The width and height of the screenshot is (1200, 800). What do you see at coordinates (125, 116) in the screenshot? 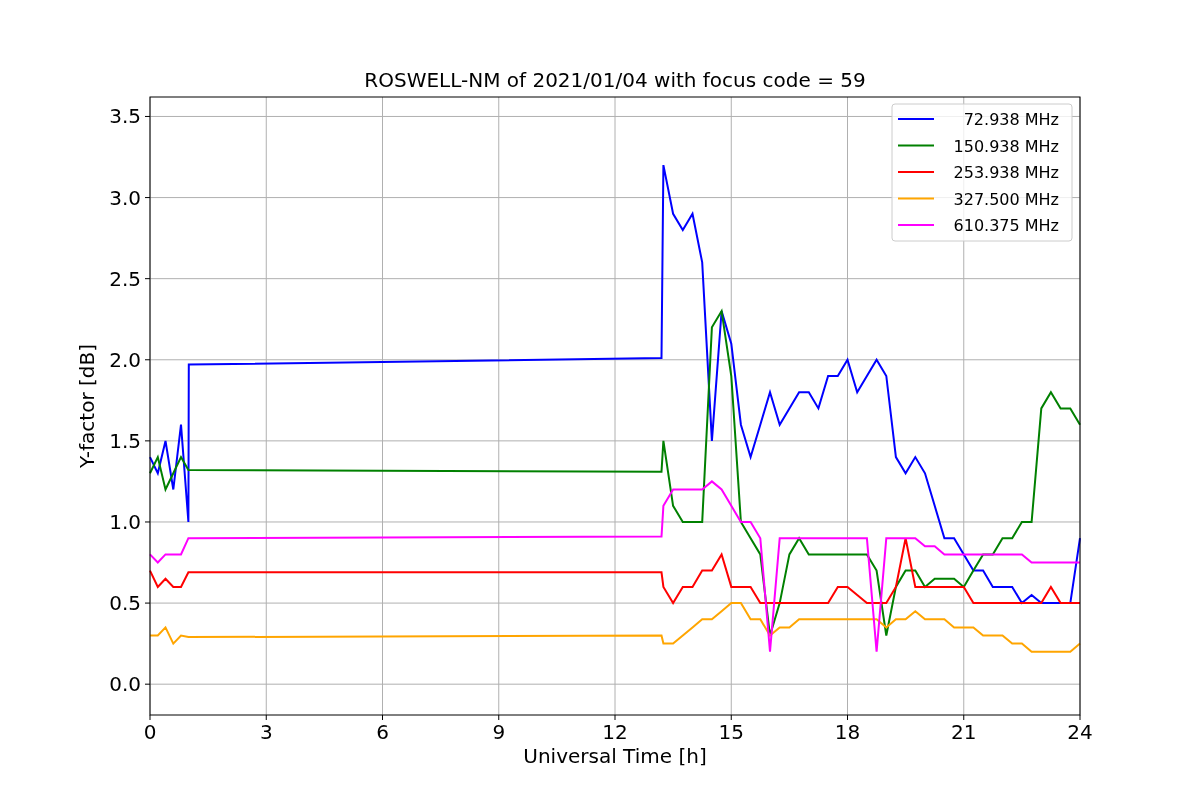
I see `tick-label: 3.5` at bounding box center [125, 116].